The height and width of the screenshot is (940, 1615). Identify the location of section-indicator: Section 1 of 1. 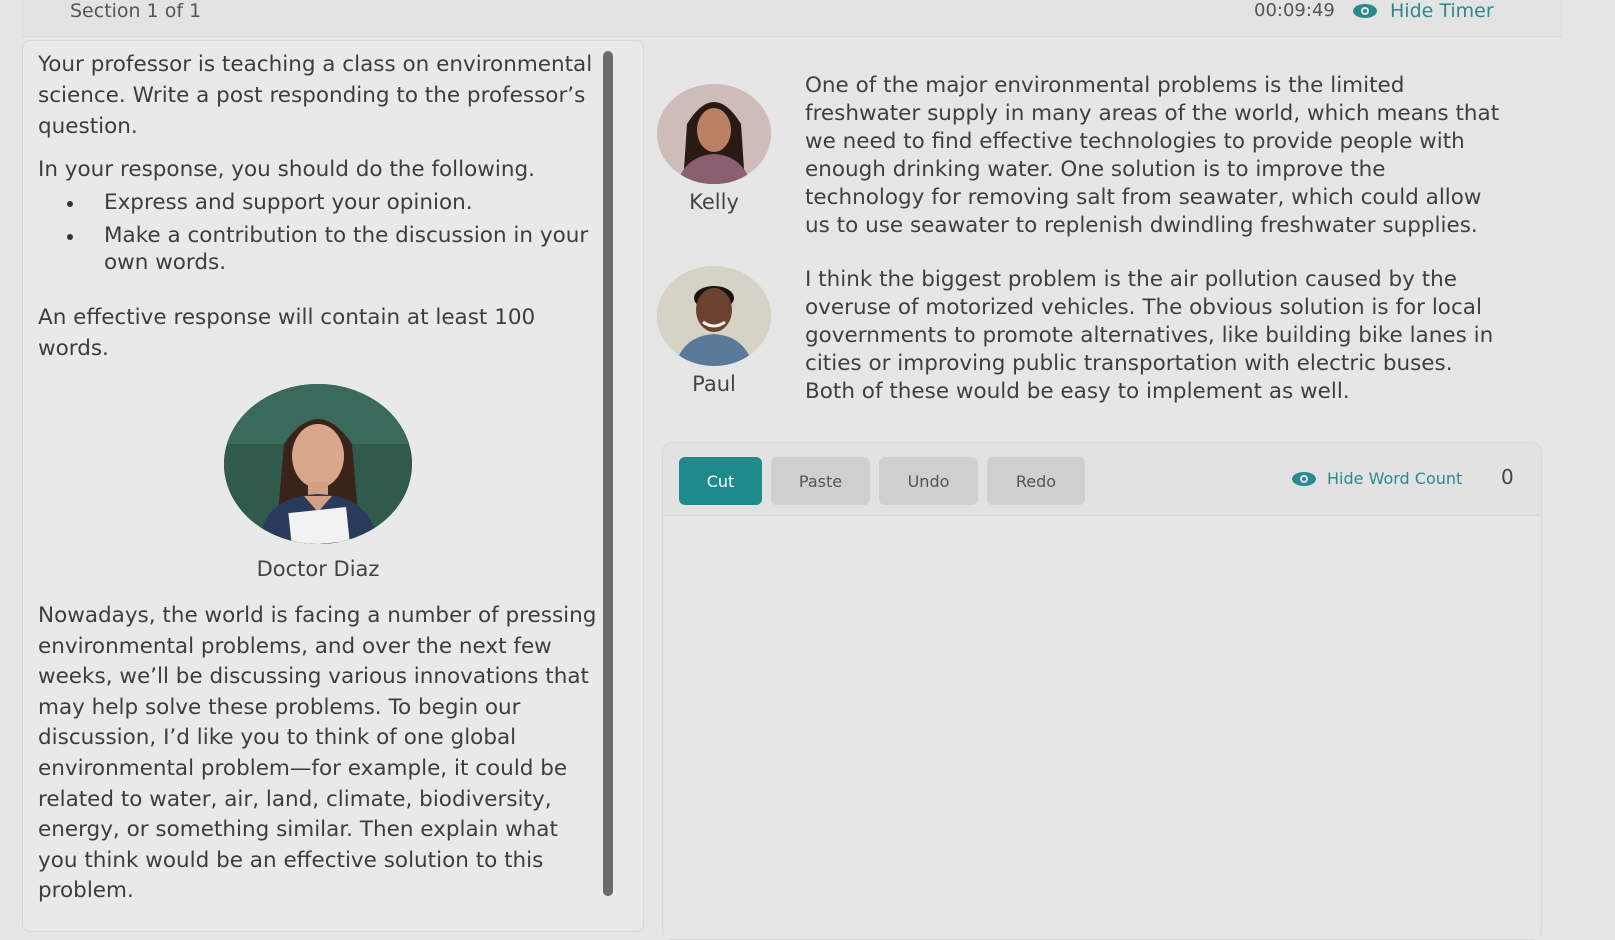
(136, 11).